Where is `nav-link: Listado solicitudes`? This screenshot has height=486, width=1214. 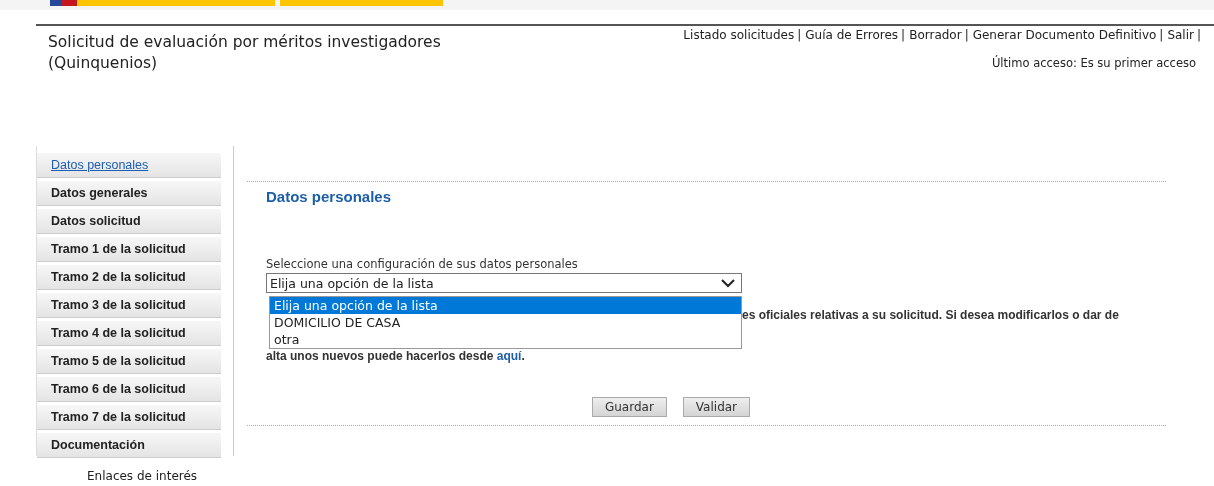 nav-link: Listado solicitudes is located at coordinates (739, 35).